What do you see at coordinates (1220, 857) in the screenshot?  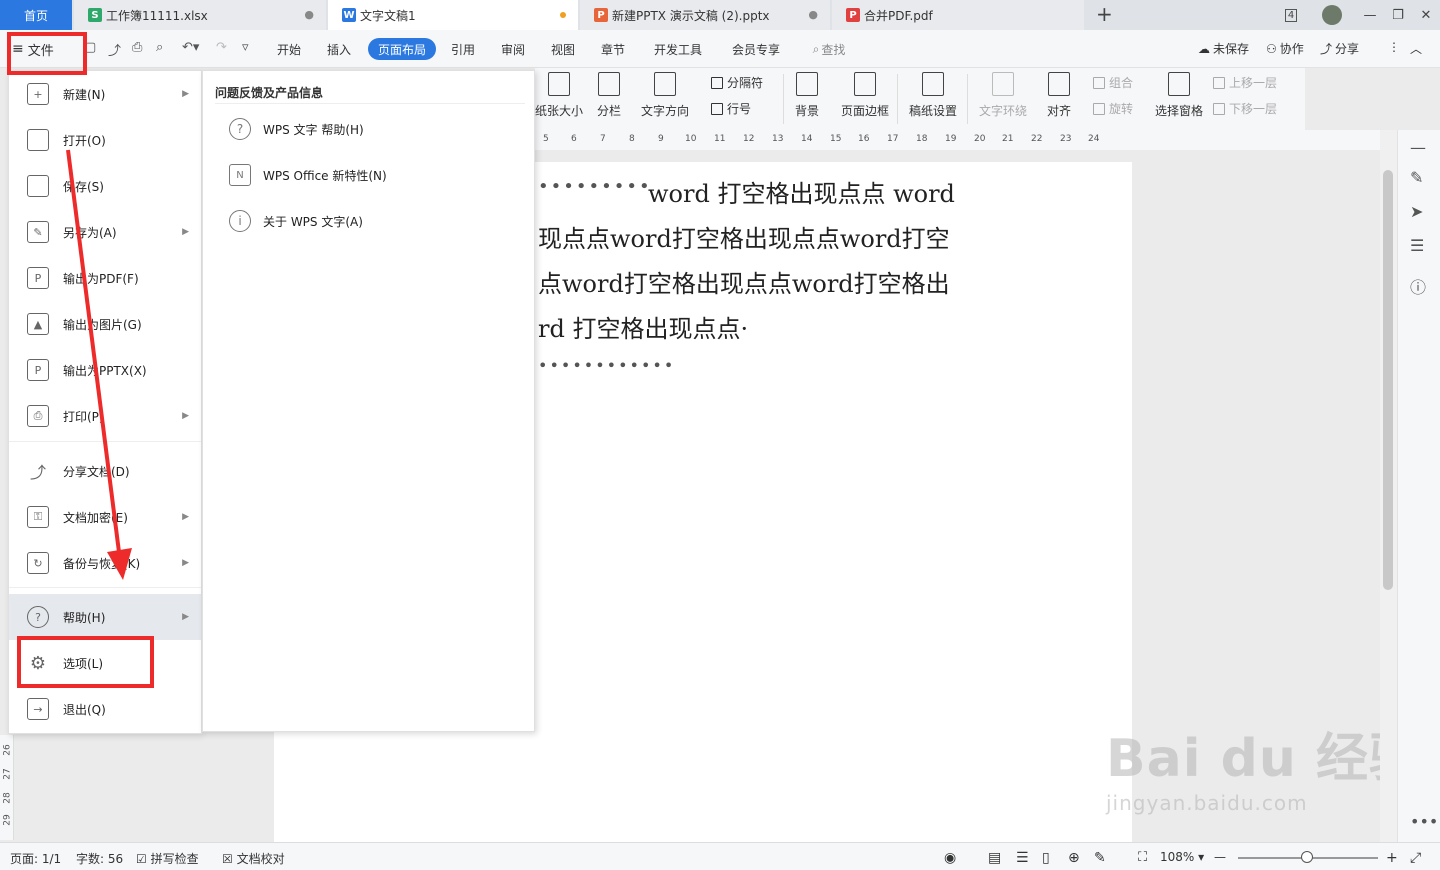 I see `zoom-out-icon: —` at bounding box center [1220, 857].